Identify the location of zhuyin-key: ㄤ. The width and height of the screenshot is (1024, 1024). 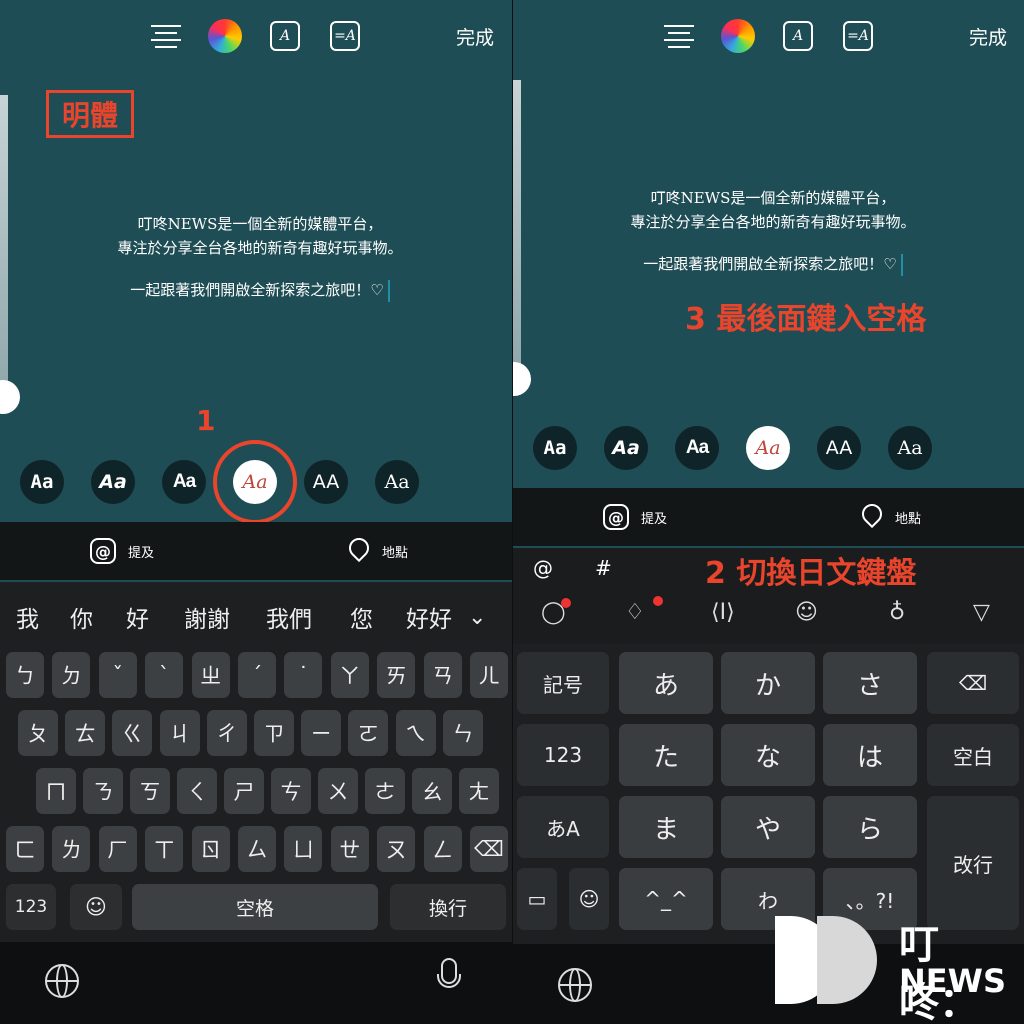
(479, 791).